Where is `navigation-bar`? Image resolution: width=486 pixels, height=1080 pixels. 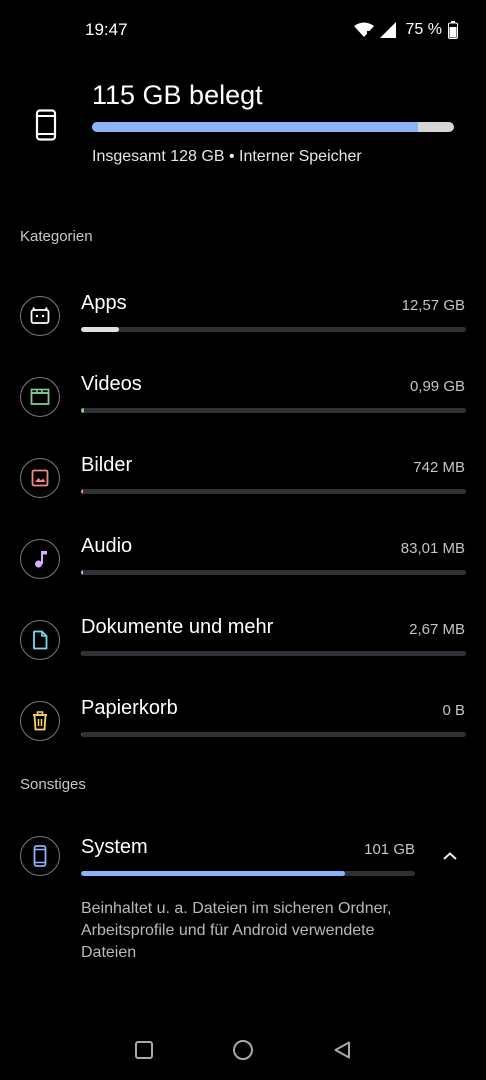
navigation-bar is located at coordinates (243, 1050).